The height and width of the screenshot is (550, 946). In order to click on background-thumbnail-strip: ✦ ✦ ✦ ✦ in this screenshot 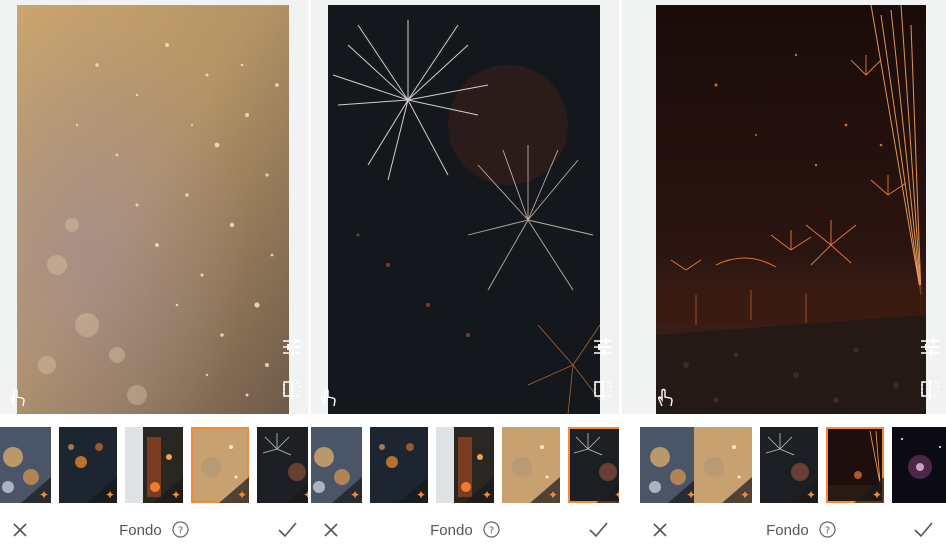, I will do `click(784, 465)`.